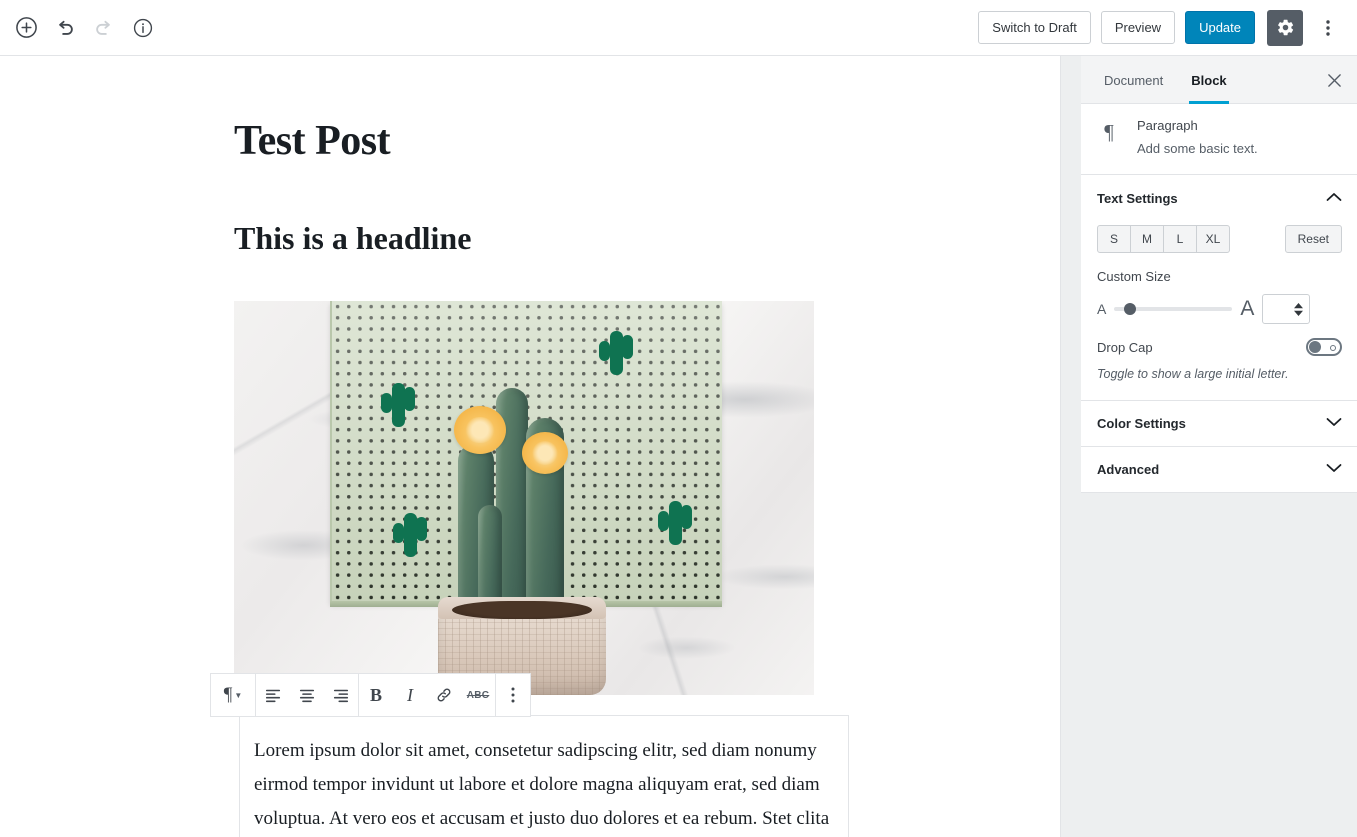  I want to click on strikethrough-icon: ABC, so click(478, 695).